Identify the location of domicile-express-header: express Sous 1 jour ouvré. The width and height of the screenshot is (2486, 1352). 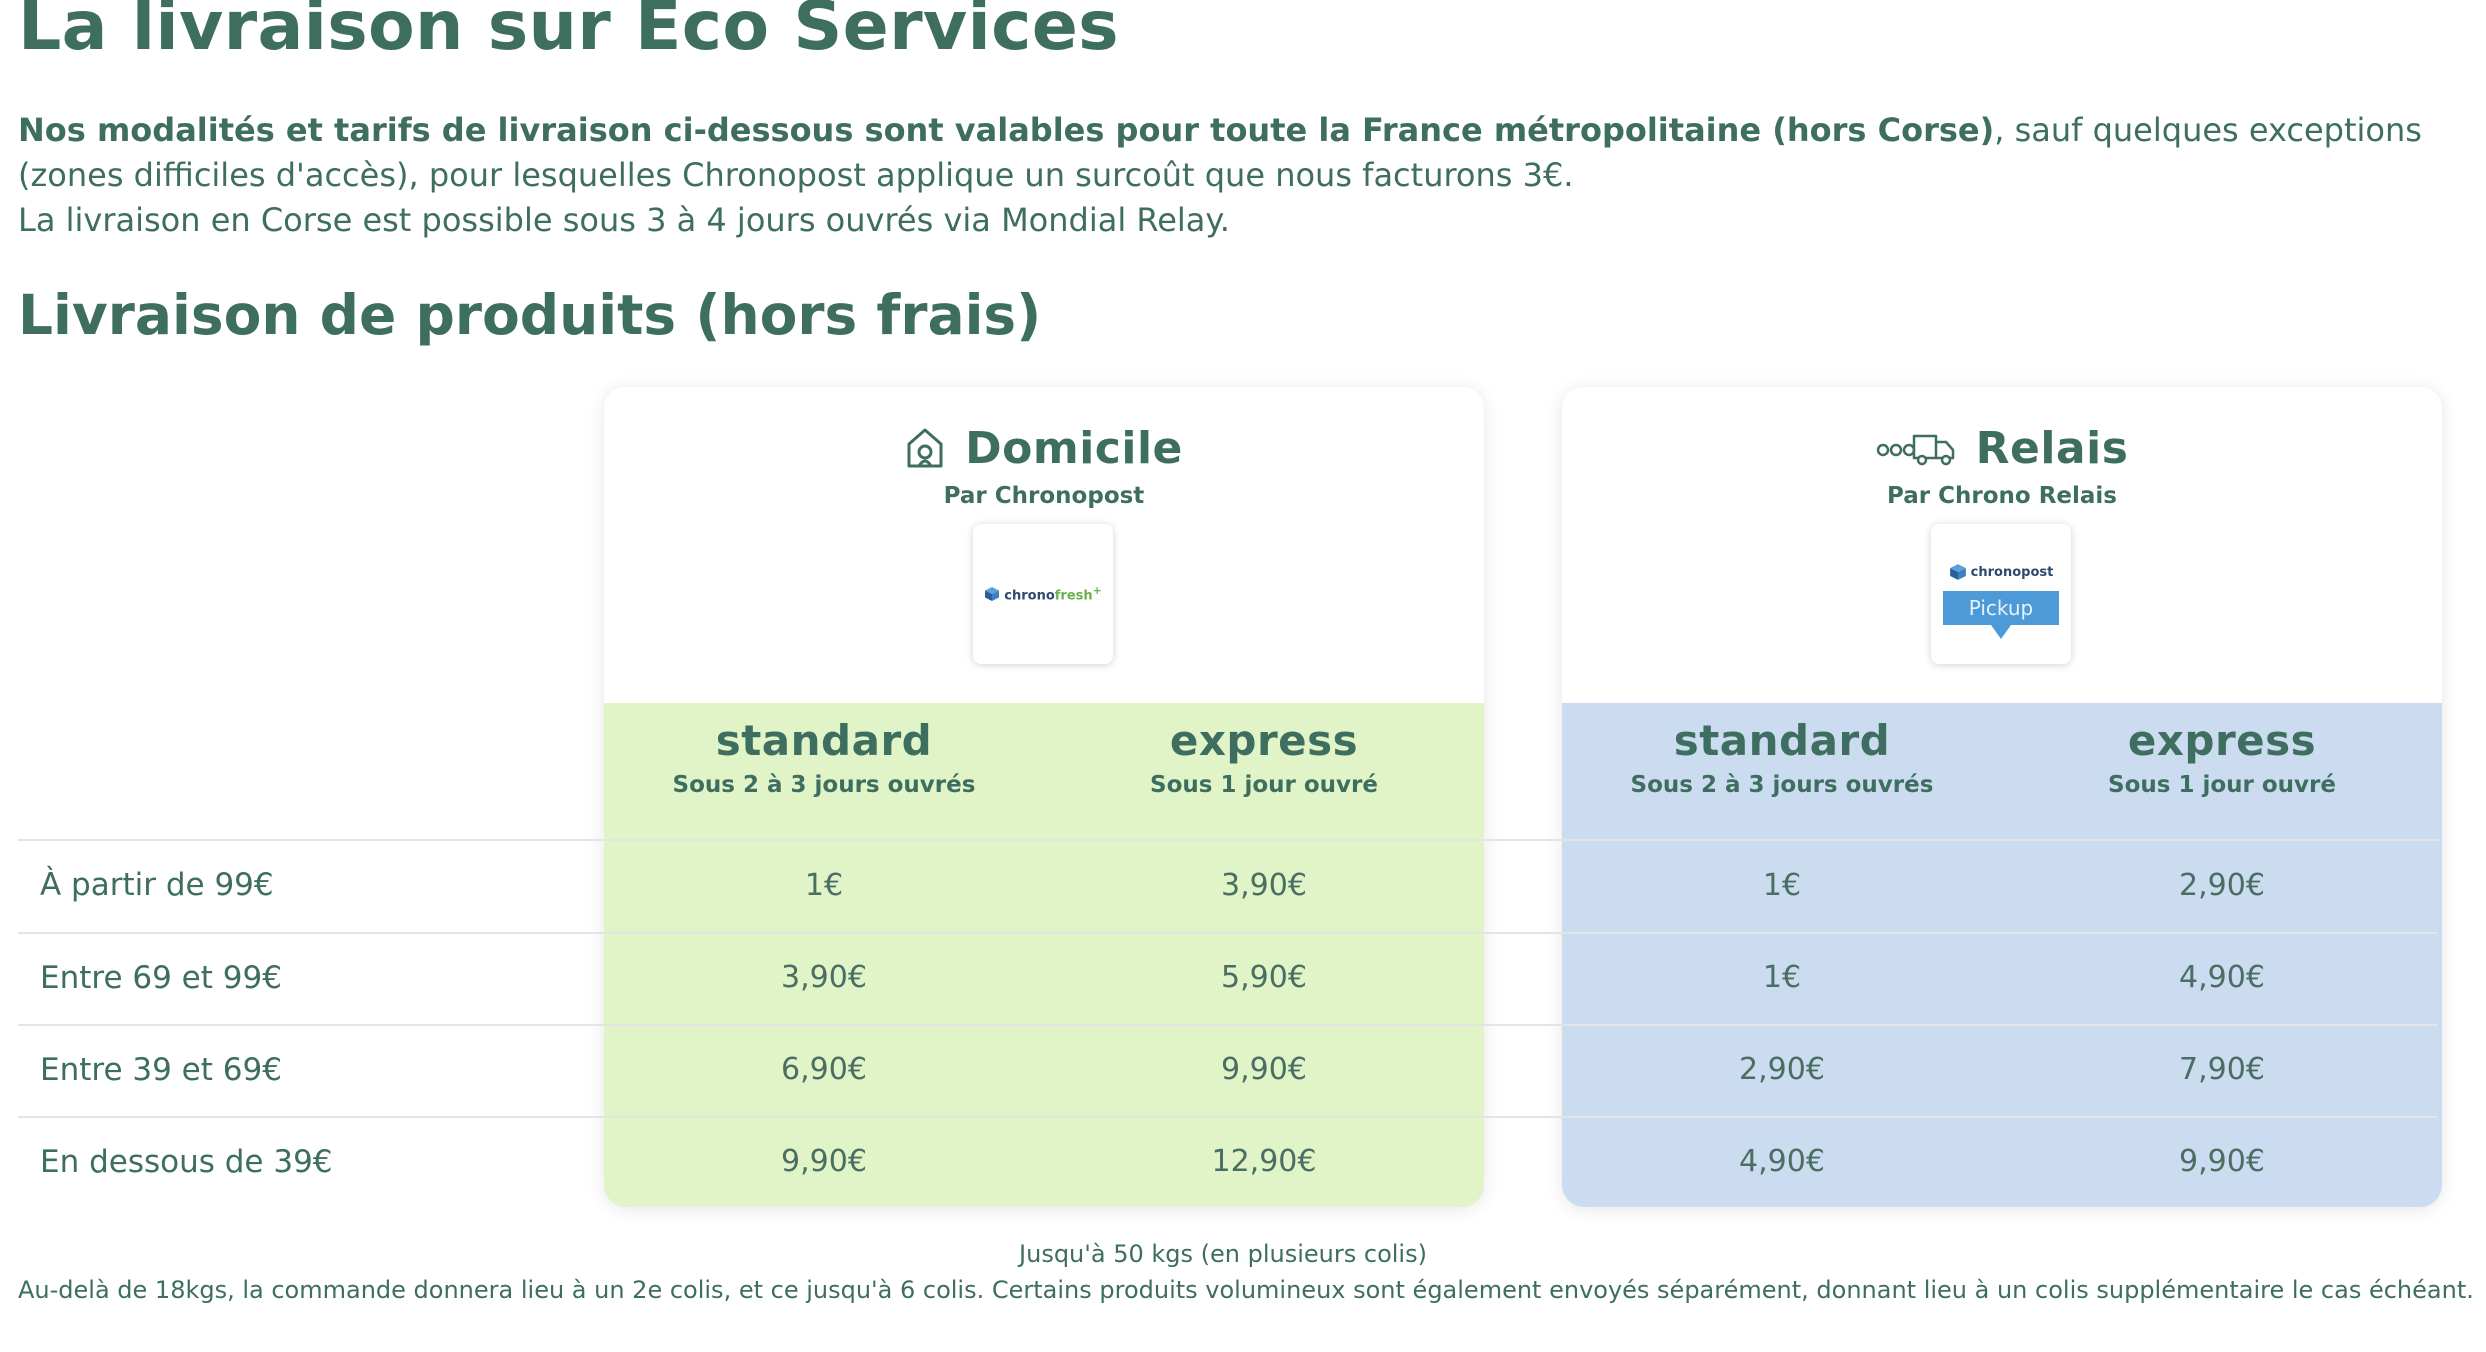
(1264, 759).